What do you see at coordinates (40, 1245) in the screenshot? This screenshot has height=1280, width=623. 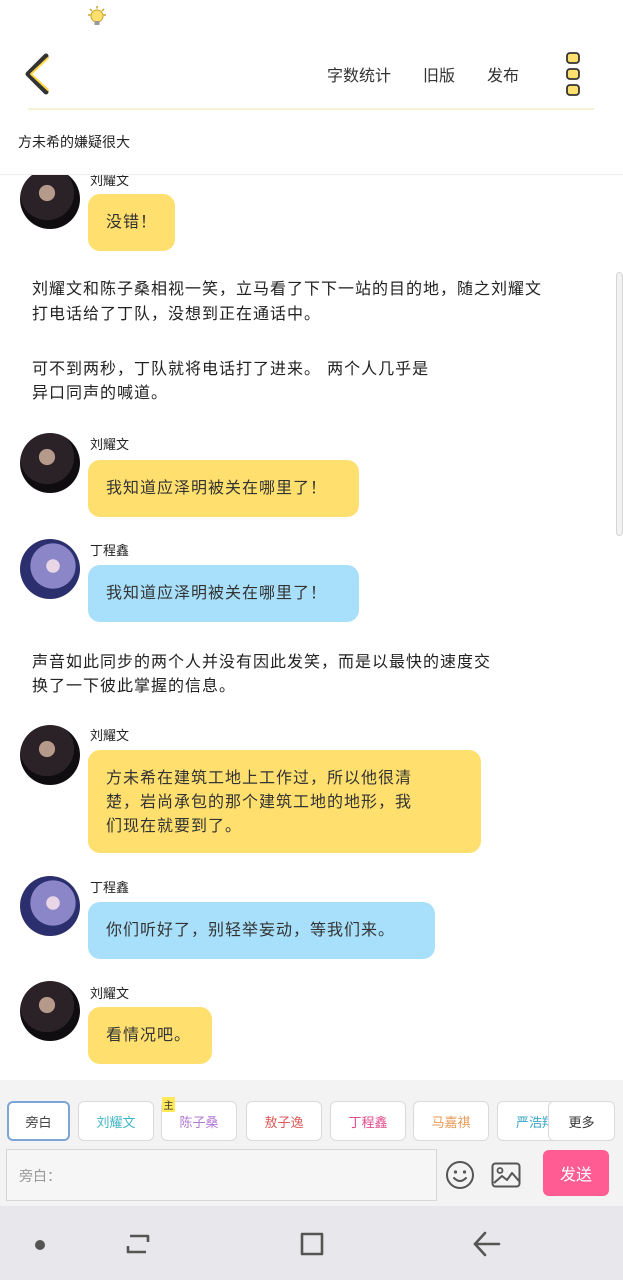 I see `nav-dot-icon` at bounding box center [40, 1245].